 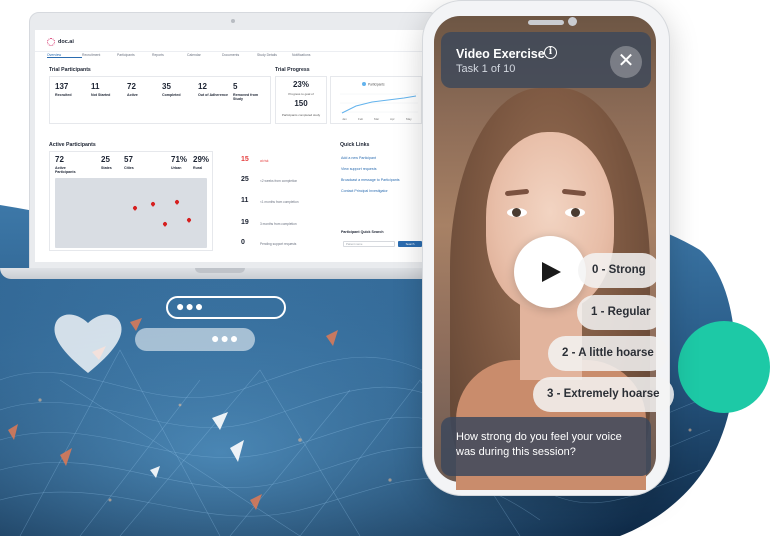 I want to click on app-header, so click(x=234, y=41).